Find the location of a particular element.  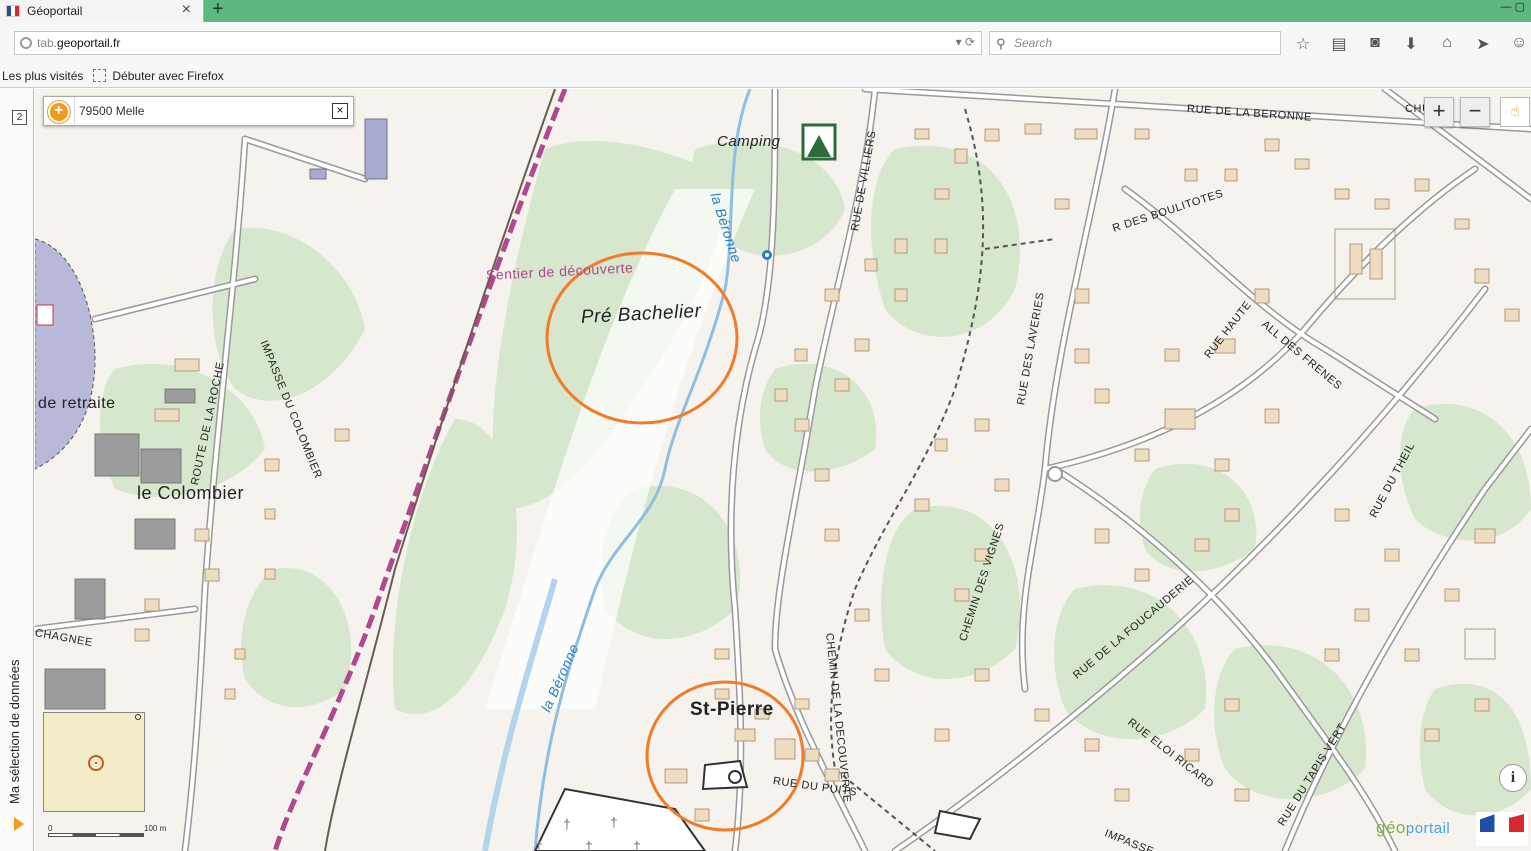

retirement-home-area is located at coordinates (65, 354).